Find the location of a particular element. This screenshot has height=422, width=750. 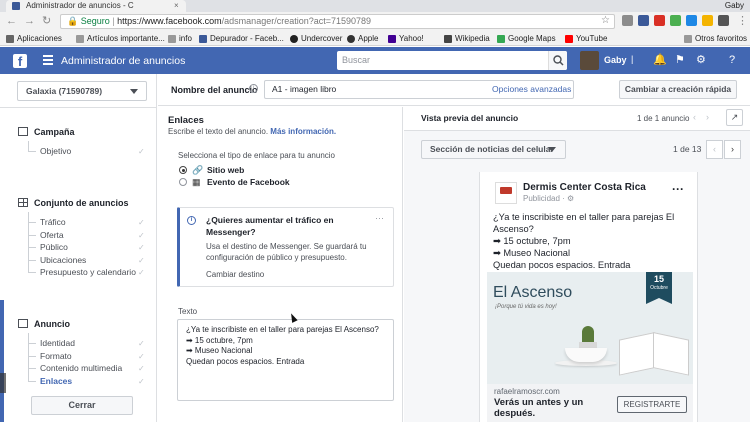

lock-icon: 🔒 is located at coordinates (73, 21).